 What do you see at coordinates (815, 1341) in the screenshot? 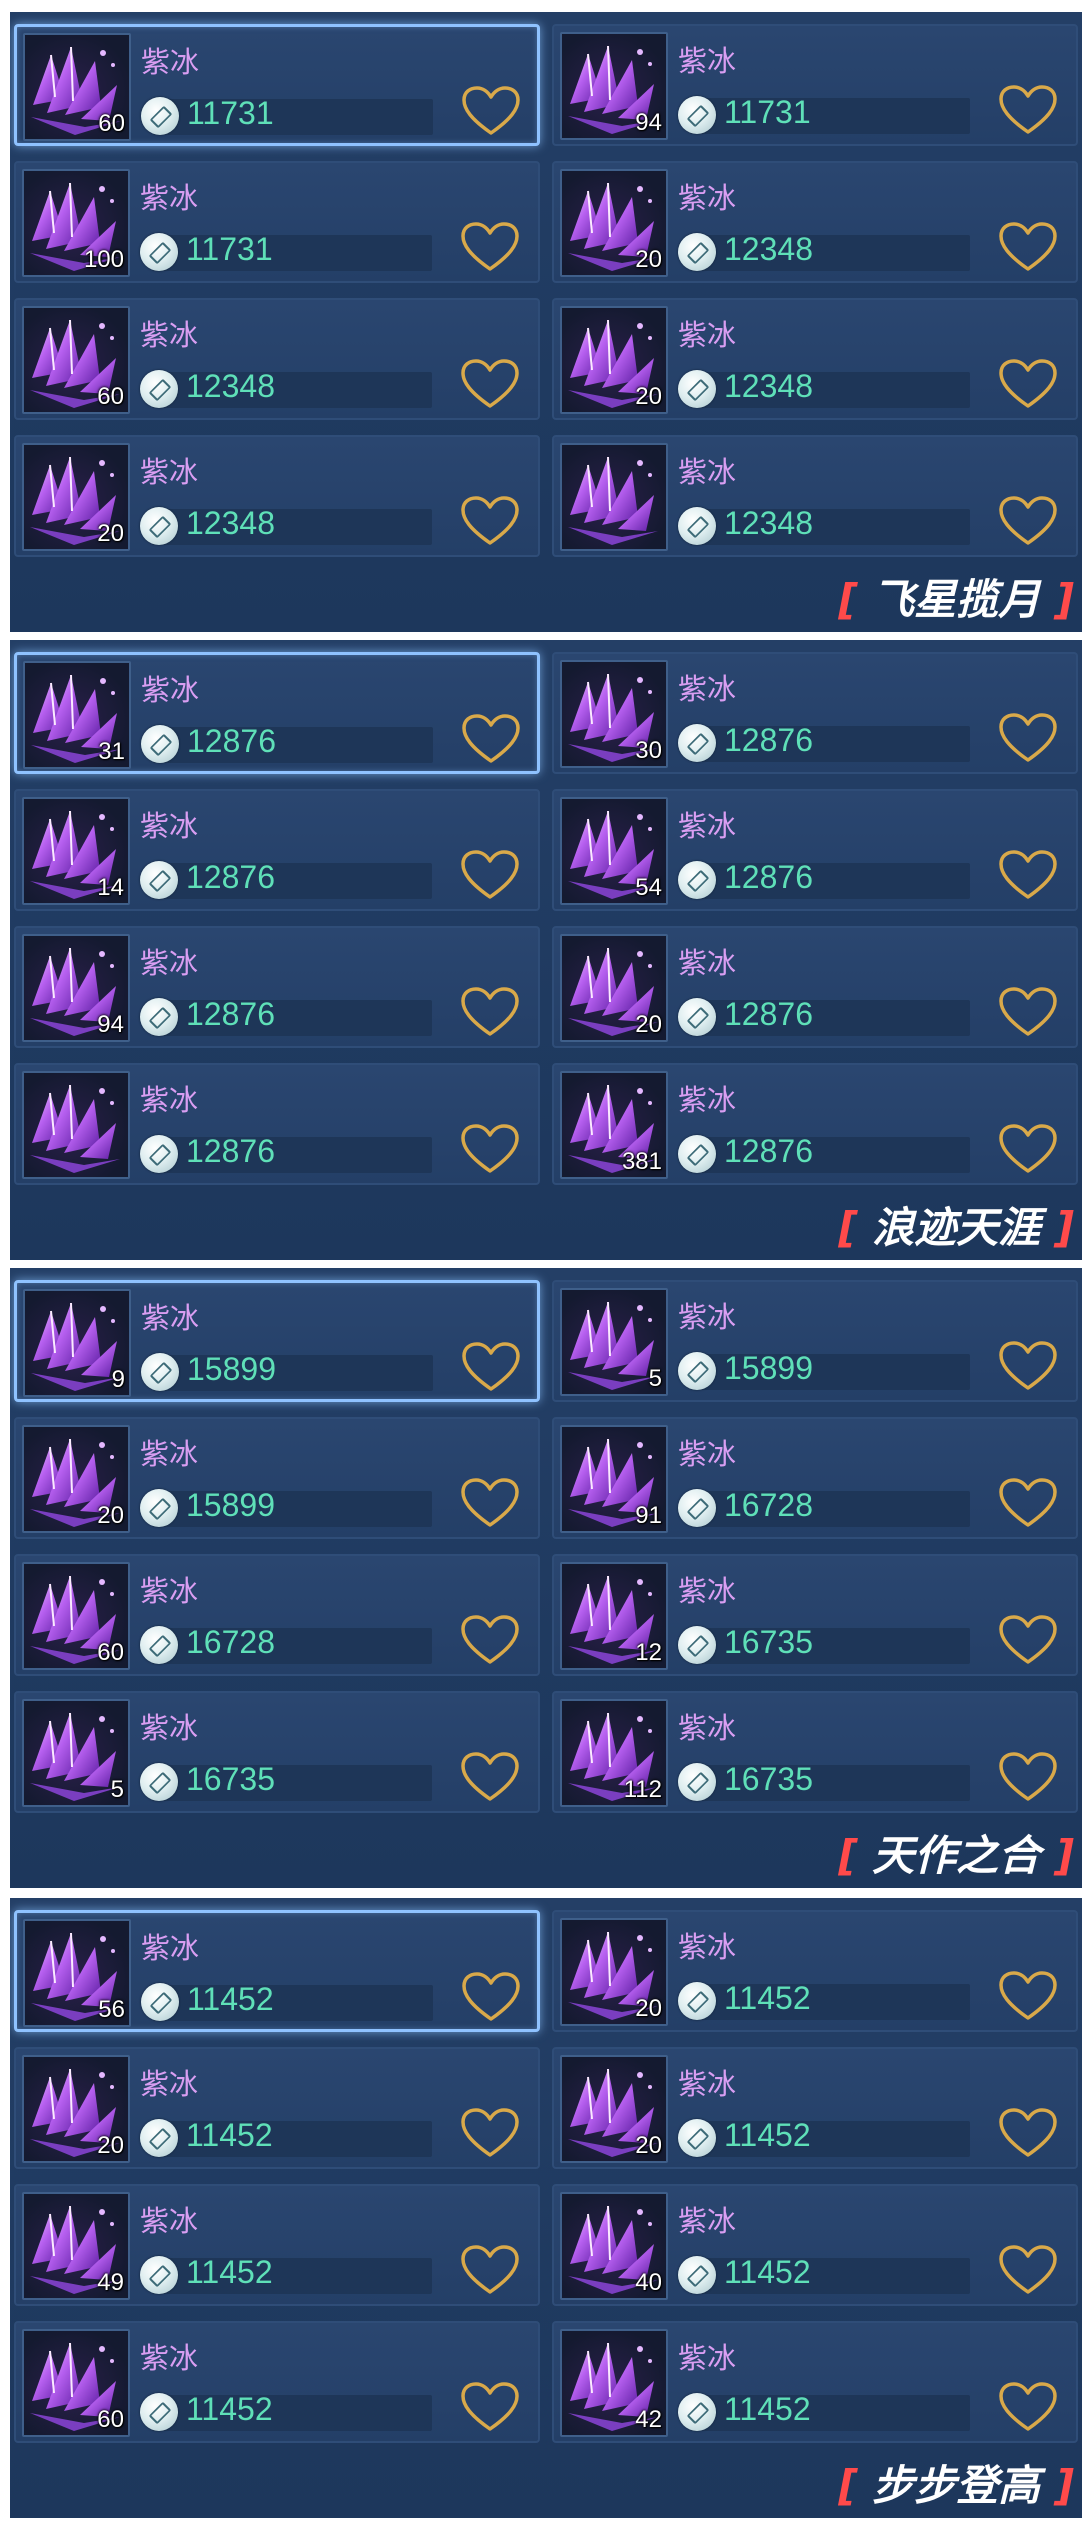
I see `listing-card: 5 紫冰 15899` at bounding box center [815, 1341].